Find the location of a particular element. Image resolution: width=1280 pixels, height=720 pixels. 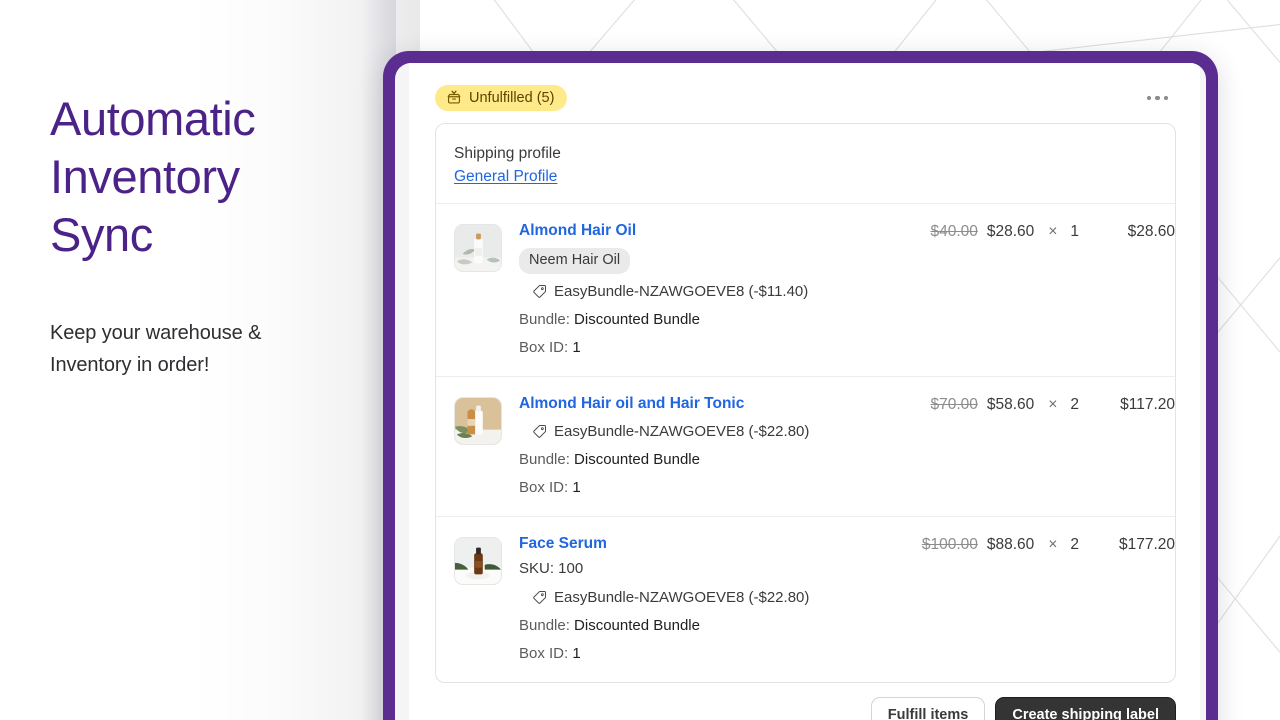

ellipsis-horizontal-icon is located at coordinates (1158, 98).